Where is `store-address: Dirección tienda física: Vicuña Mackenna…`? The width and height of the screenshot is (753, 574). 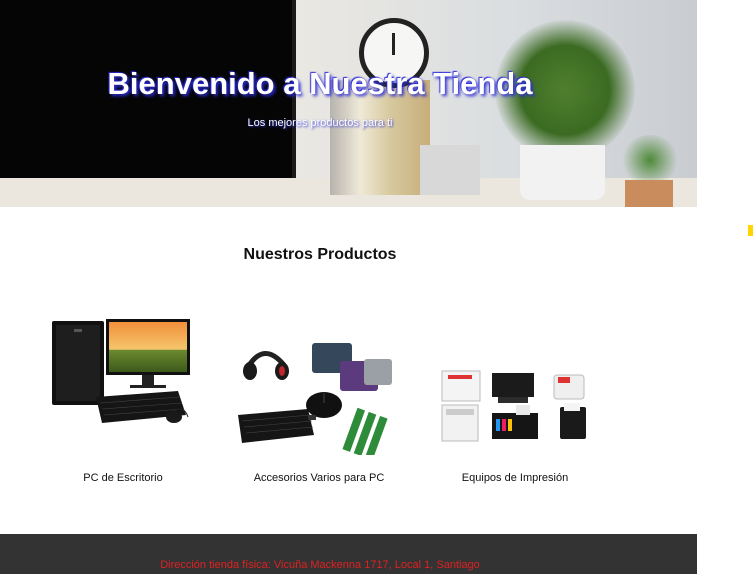
store-address: Dirección tienda física: Vicuña Mackenna… is located at coordinates (320, 565).